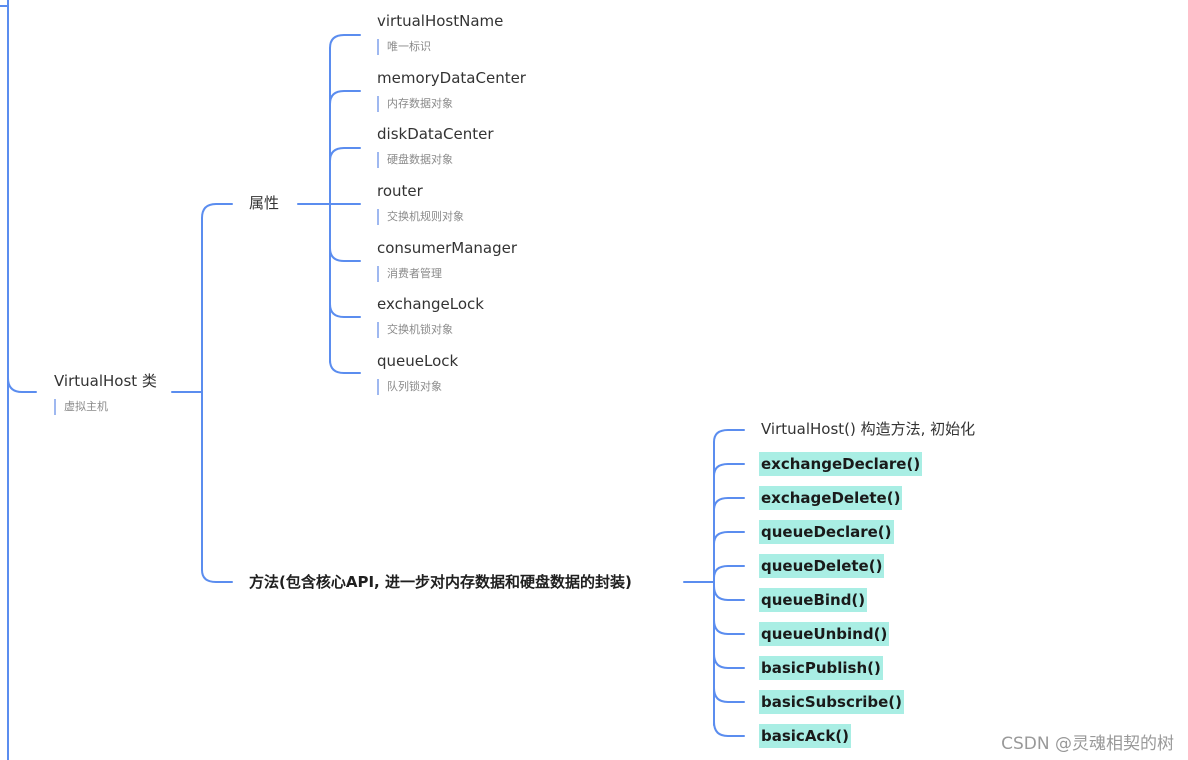  Describe the element at coordinates (415, 330) in the screenshot. I see `attribute-note: 交换机锁对象` at that location.